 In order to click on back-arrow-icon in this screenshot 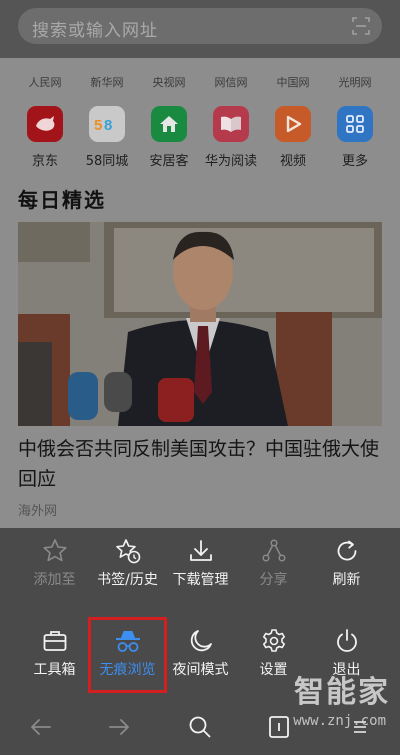, I will do `click(41, 727)`.